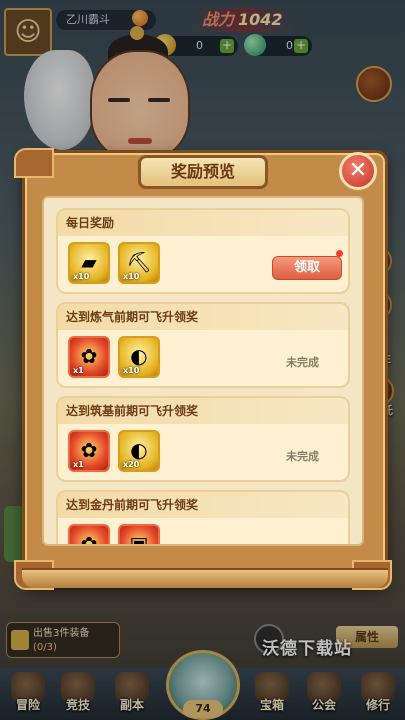  What do you see at coordinates (131, 705) in the screenshot?
I see `nav-label: 副本` at bounding box center [131, 705].